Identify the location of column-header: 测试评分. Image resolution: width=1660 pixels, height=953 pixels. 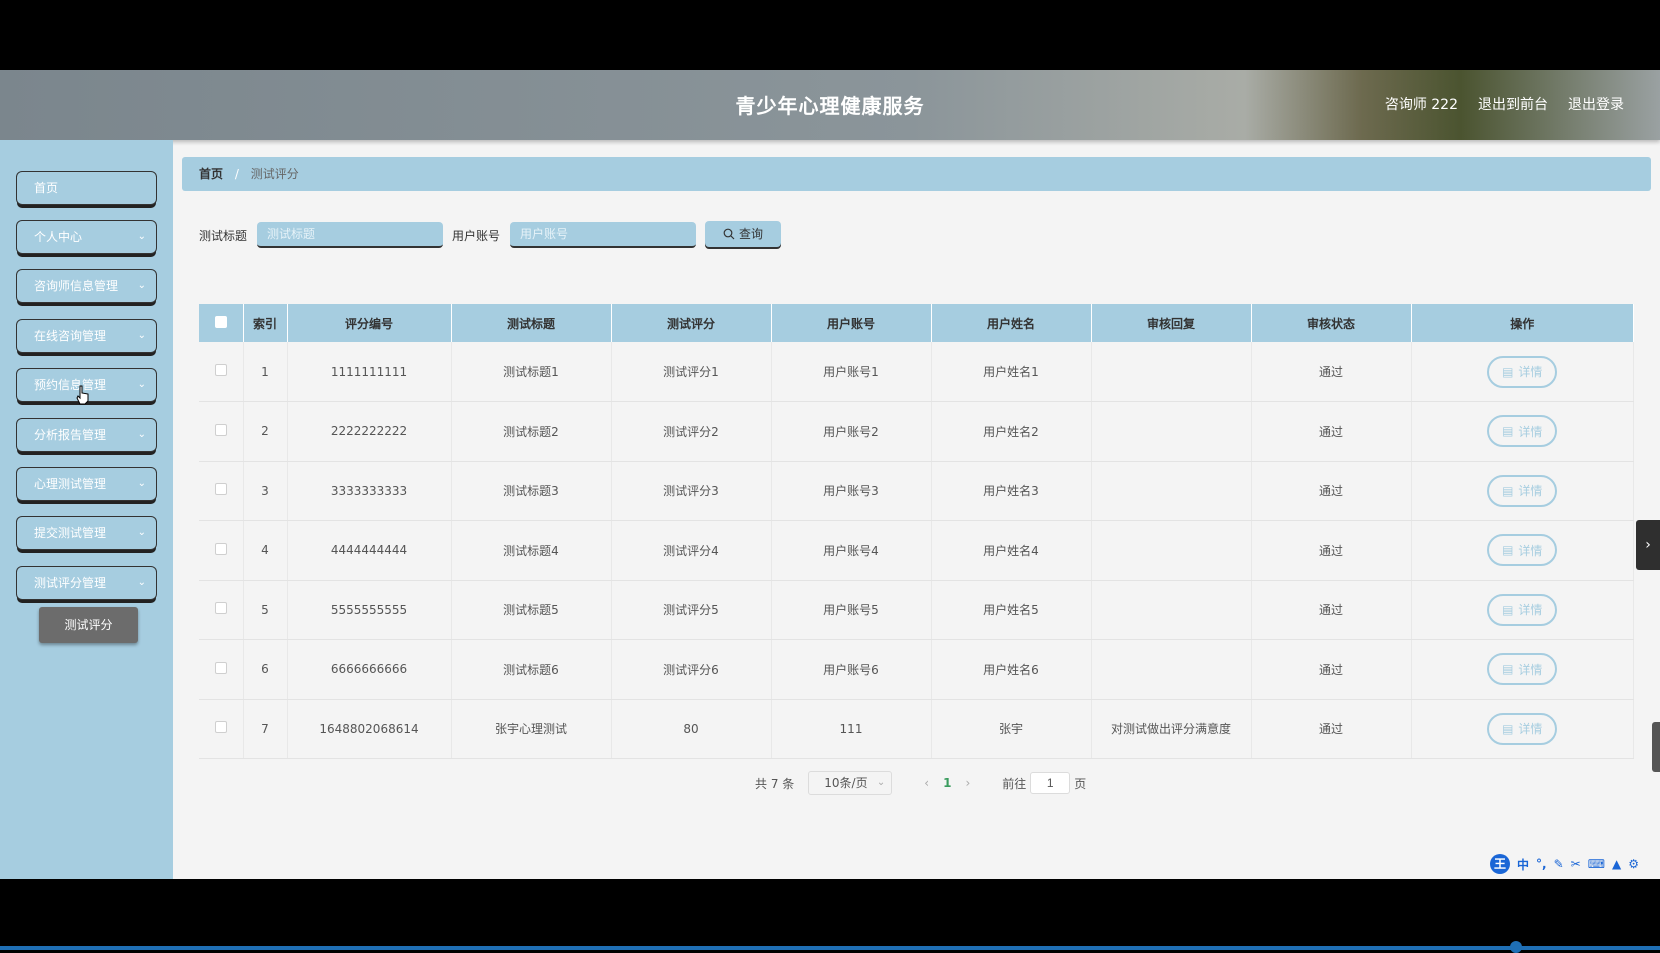
(691, 323).